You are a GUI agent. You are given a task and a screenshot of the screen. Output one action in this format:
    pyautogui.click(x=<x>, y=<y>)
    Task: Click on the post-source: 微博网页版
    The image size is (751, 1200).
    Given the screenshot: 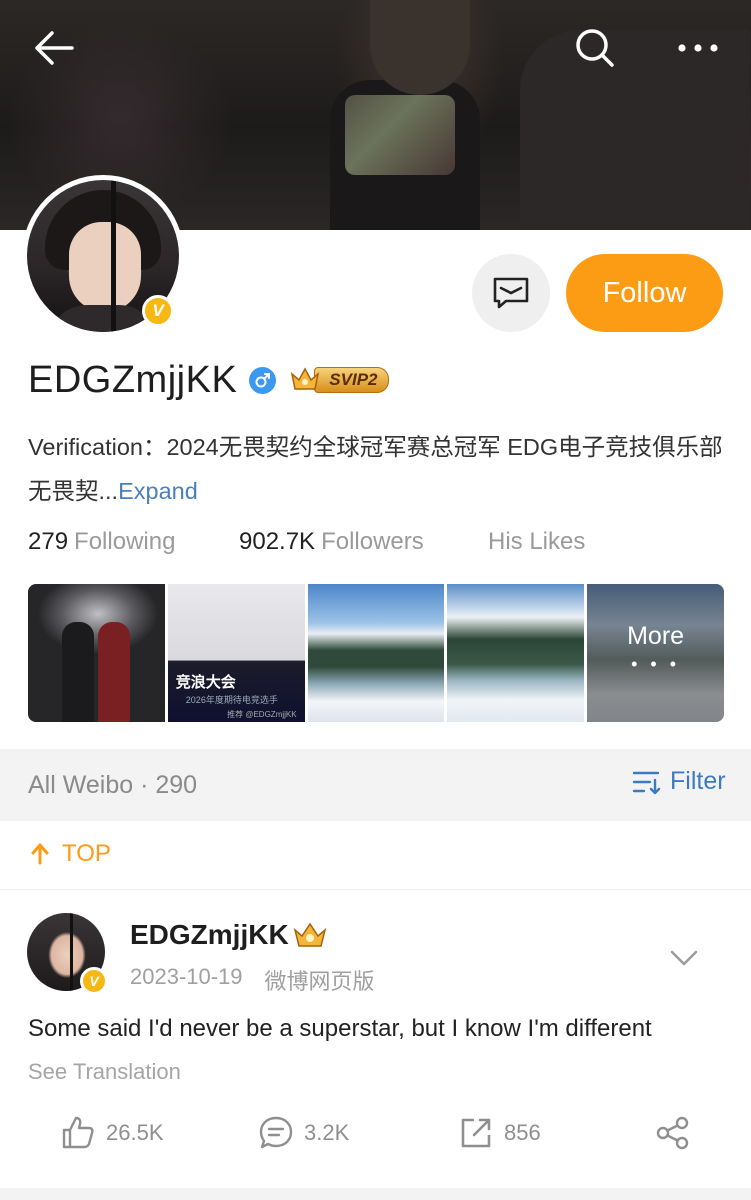 What is the action you would take?
    pyautogui.click(x=319, y=981)
    